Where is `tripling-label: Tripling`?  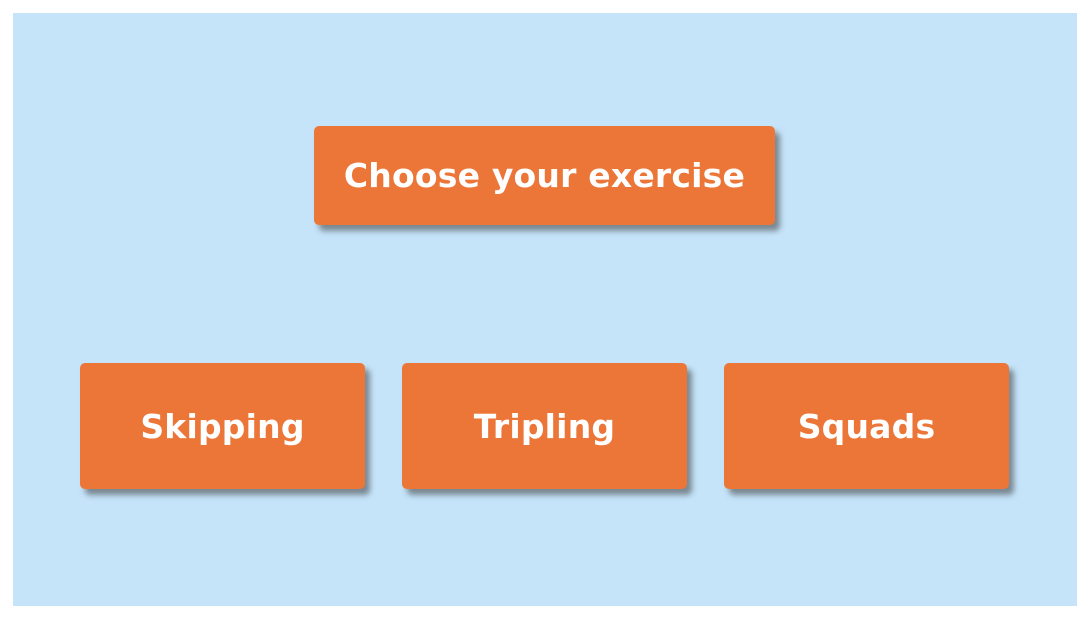 tripling-label: Tripling is located at coordinates (544, 426).